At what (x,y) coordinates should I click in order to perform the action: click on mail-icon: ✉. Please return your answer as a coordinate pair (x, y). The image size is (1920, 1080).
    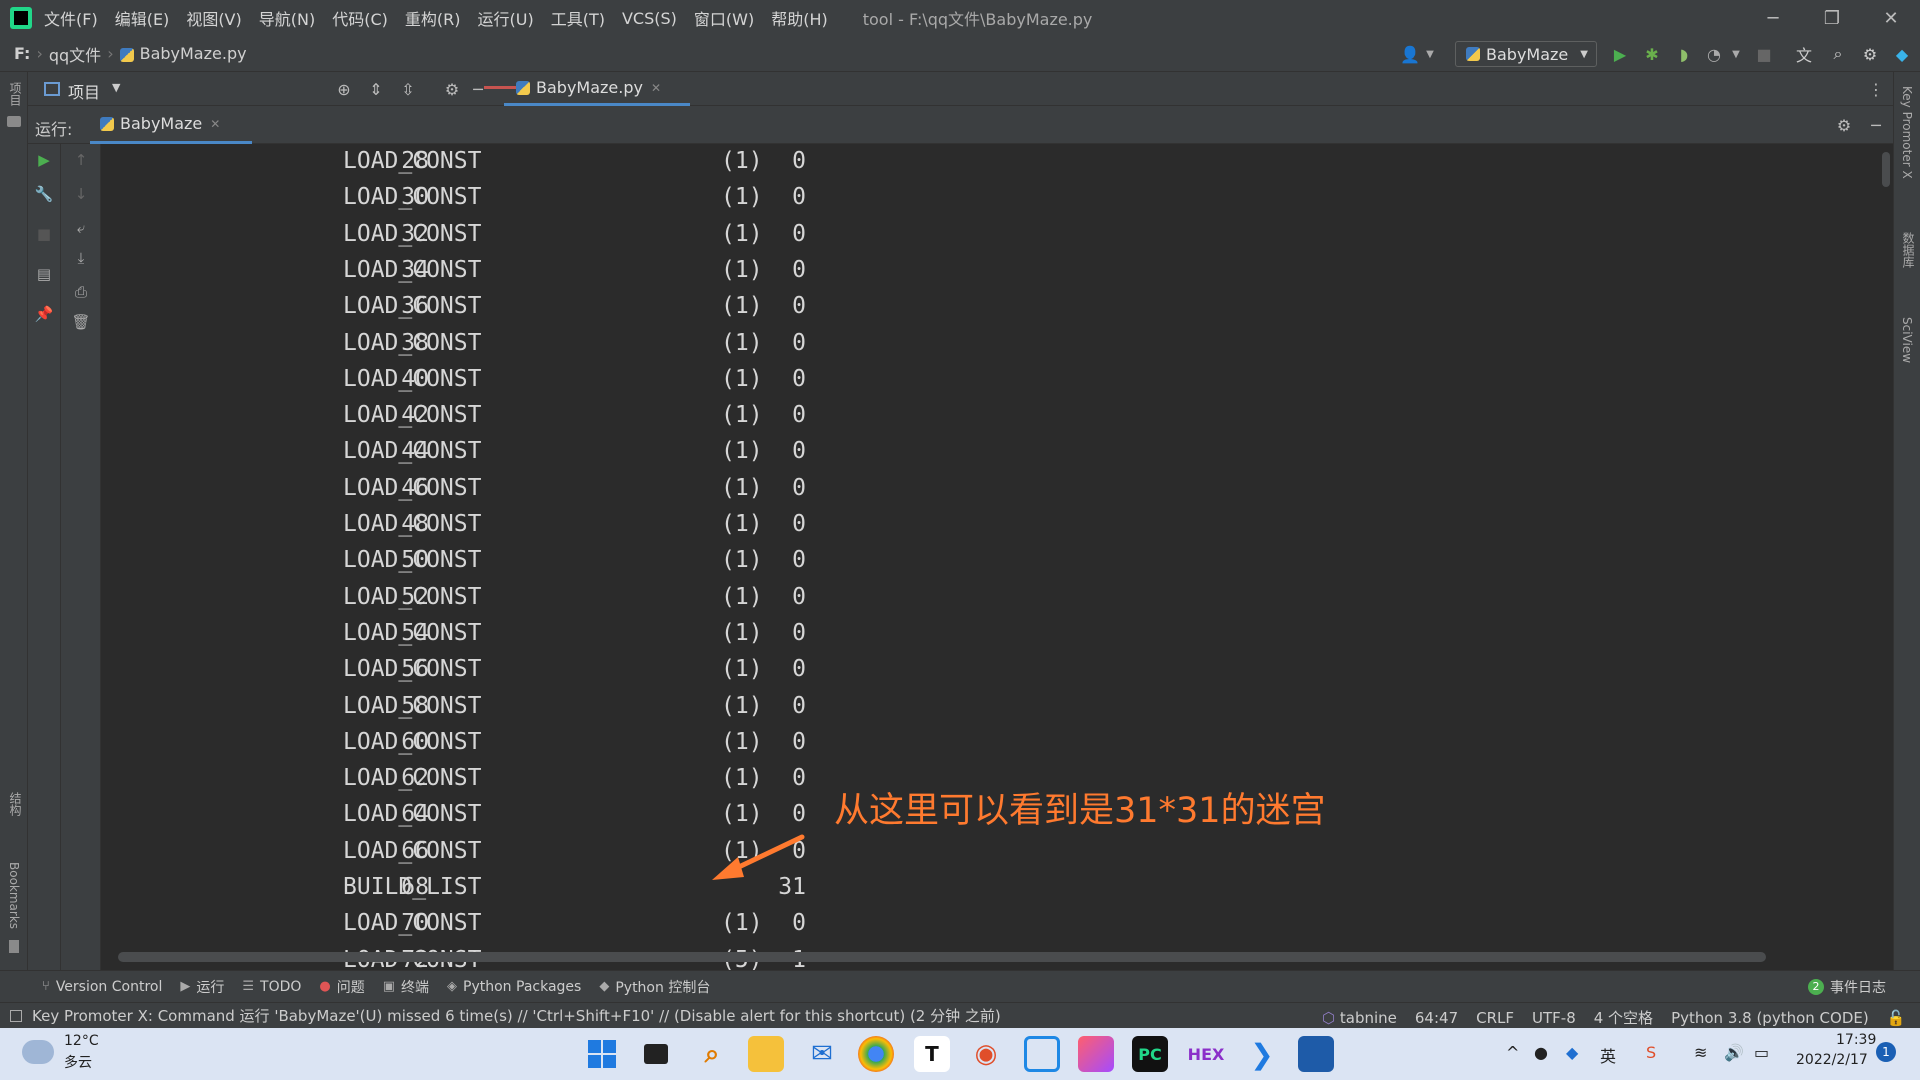
    Looking at the image, I should click on (822, 1054).